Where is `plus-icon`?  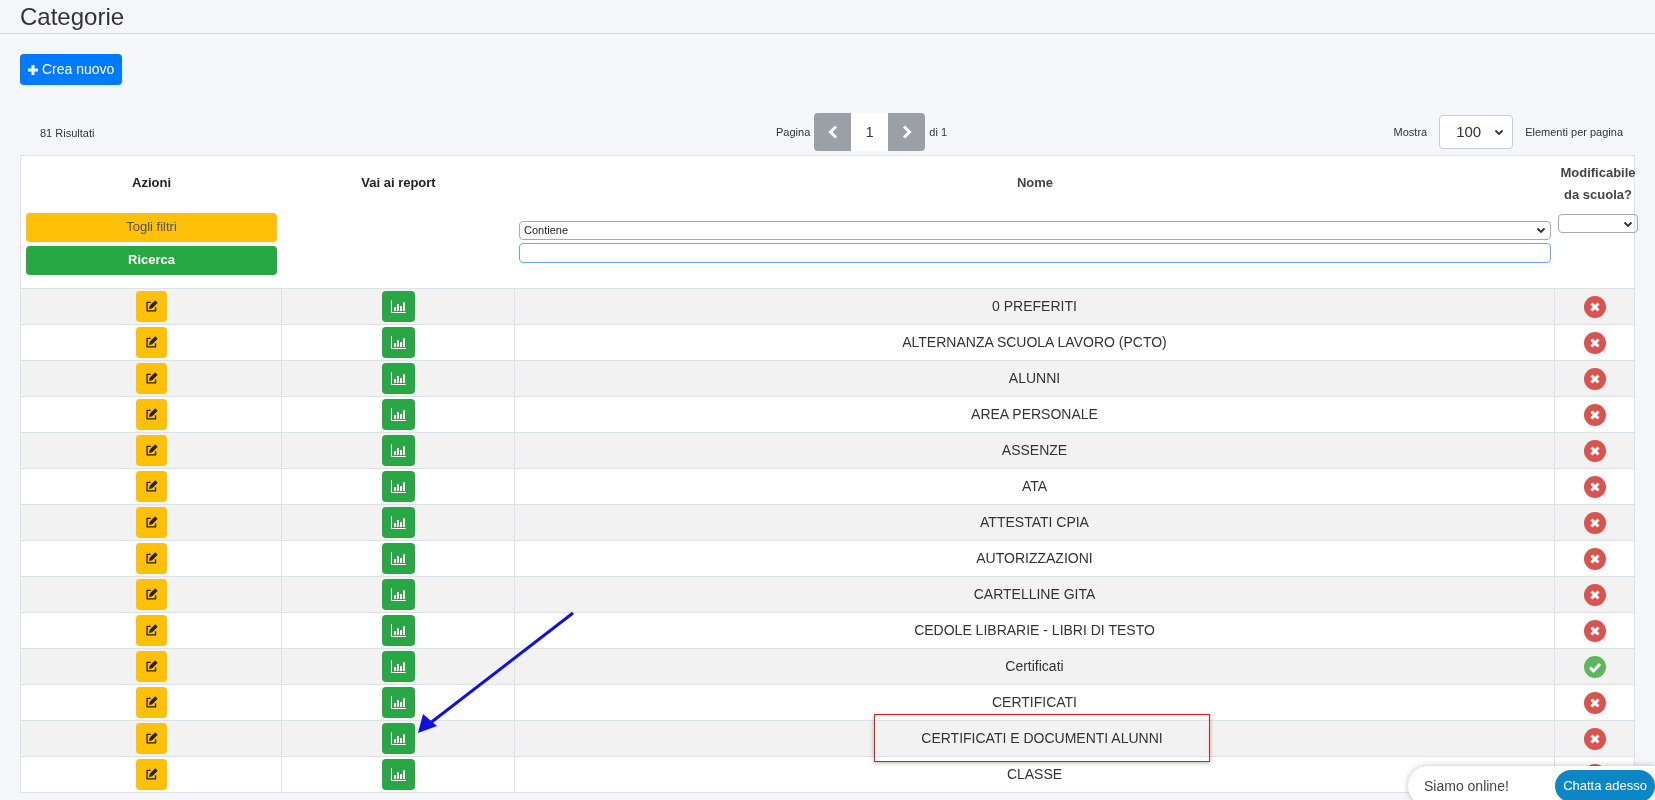 plus-icon is located at coordinates (33, 69).